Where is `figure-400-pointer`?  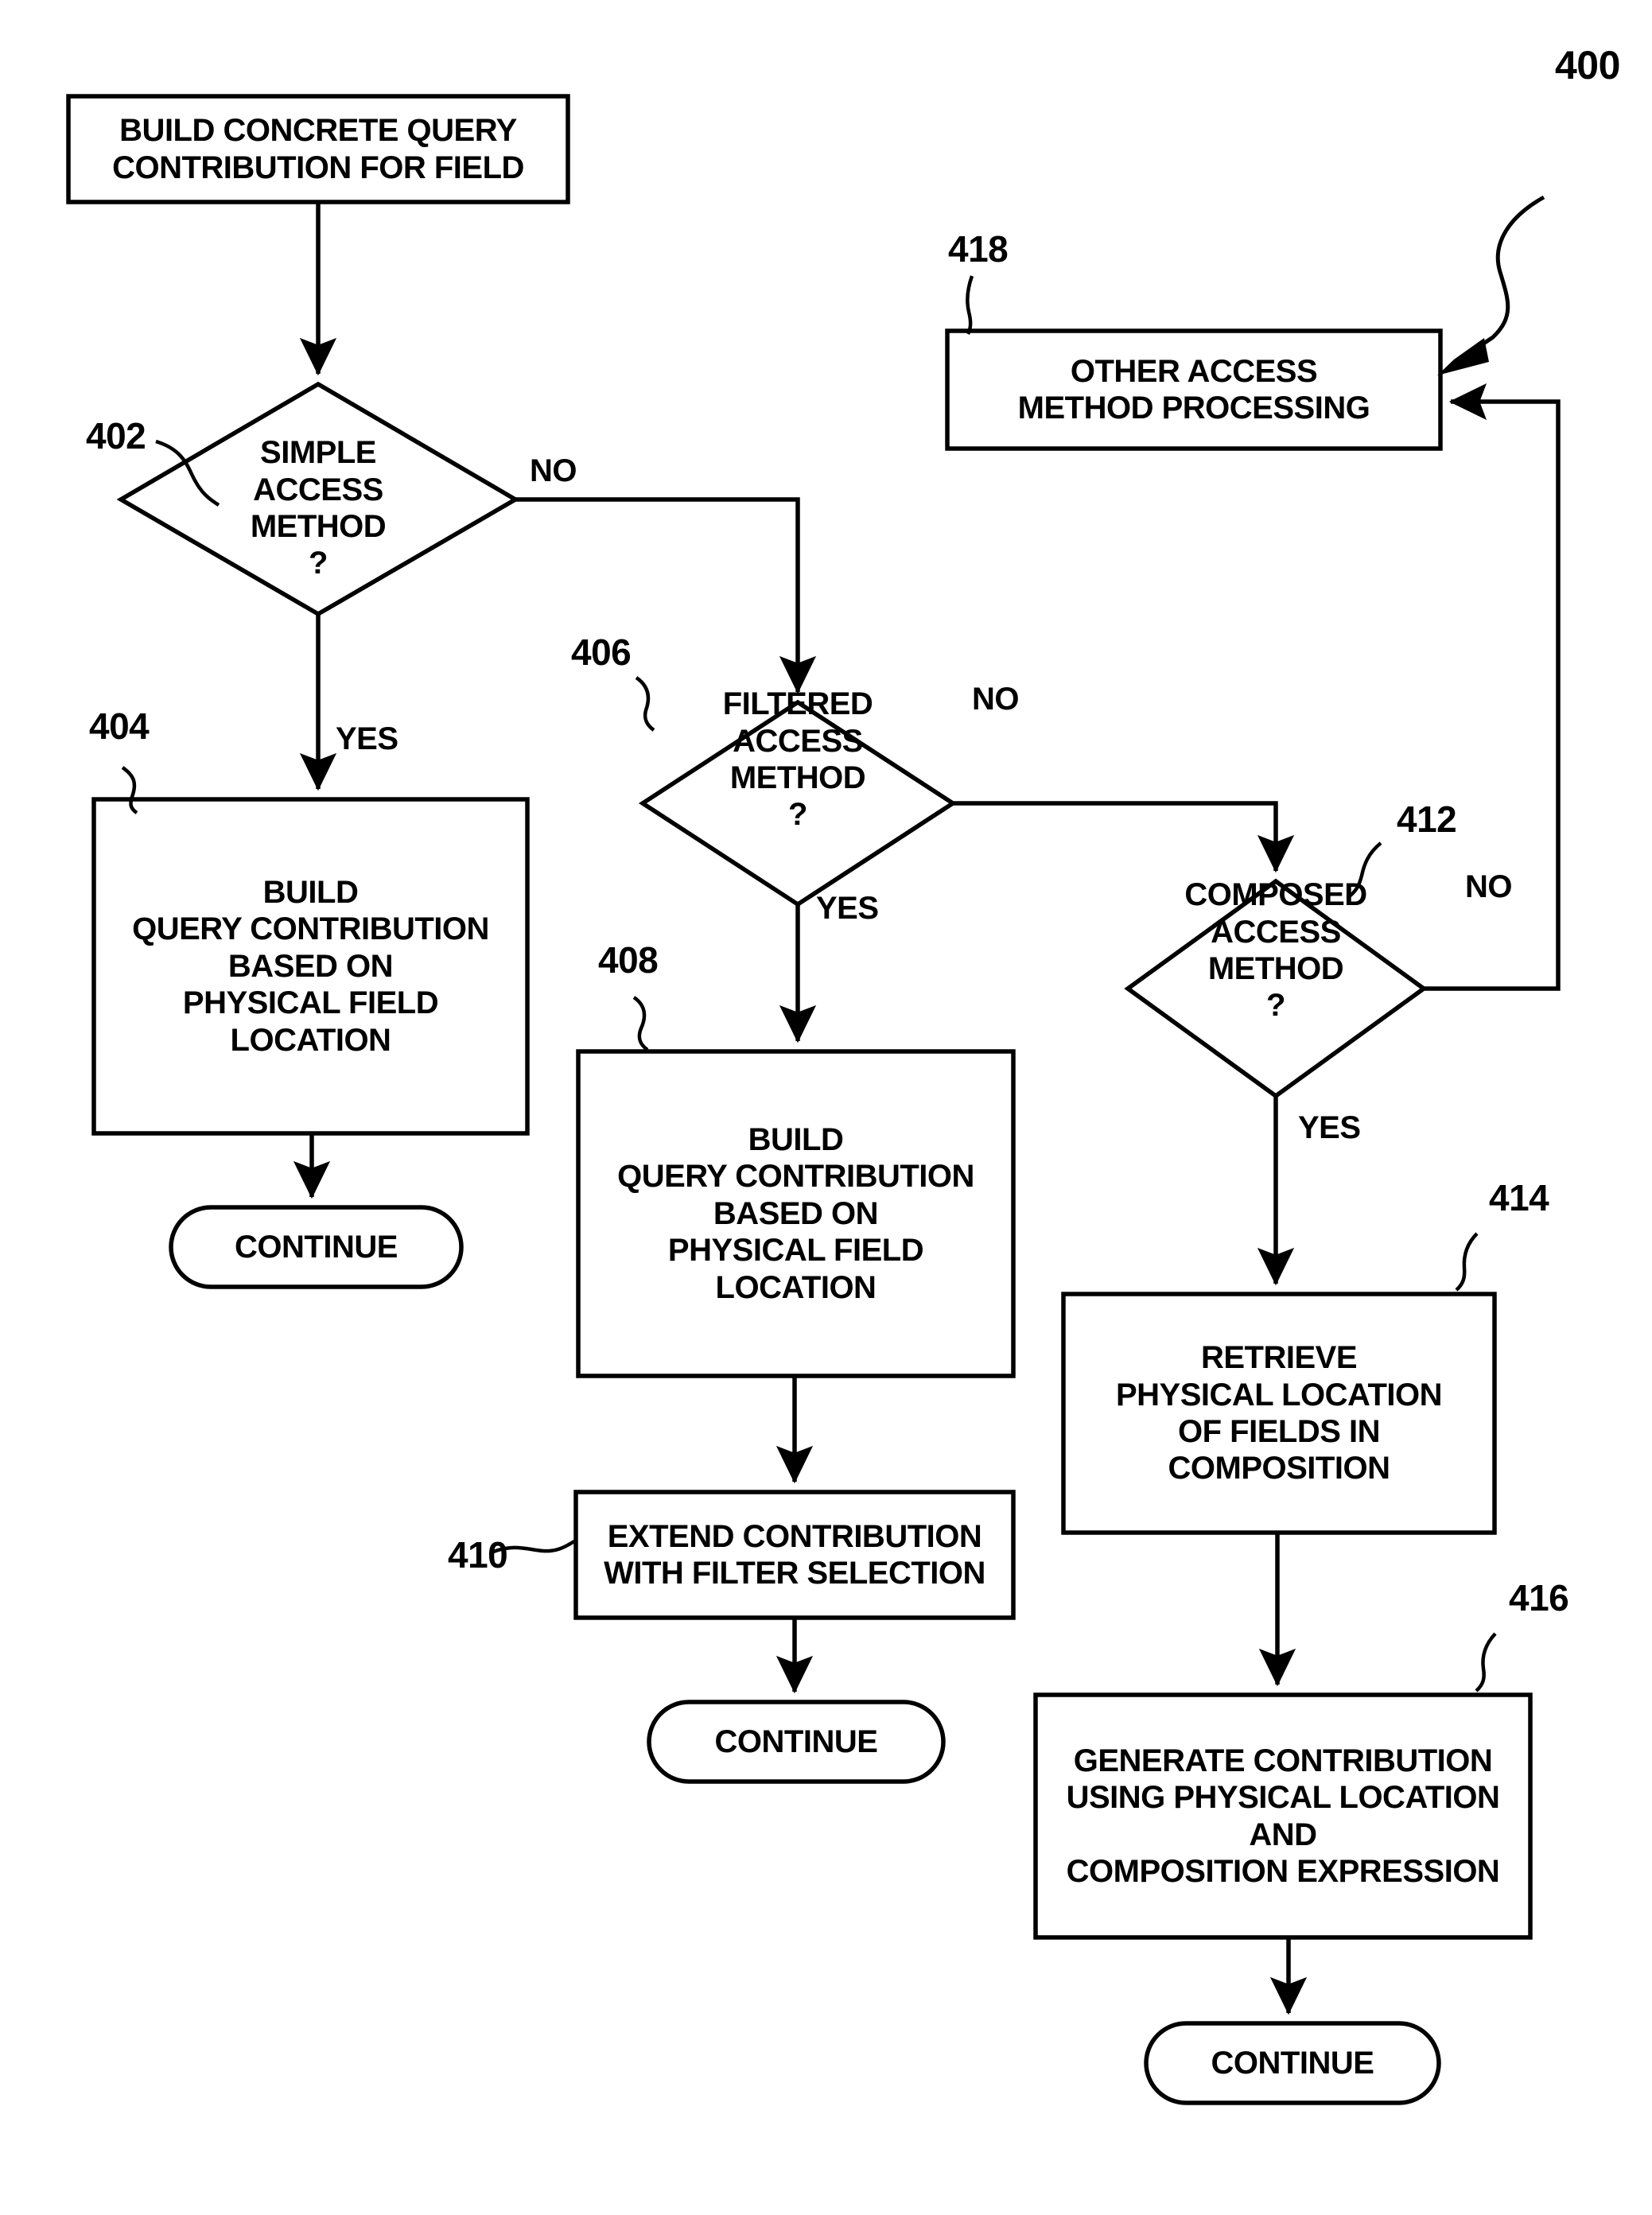 figure-400-pointer is located at coordinates (1504, 276).